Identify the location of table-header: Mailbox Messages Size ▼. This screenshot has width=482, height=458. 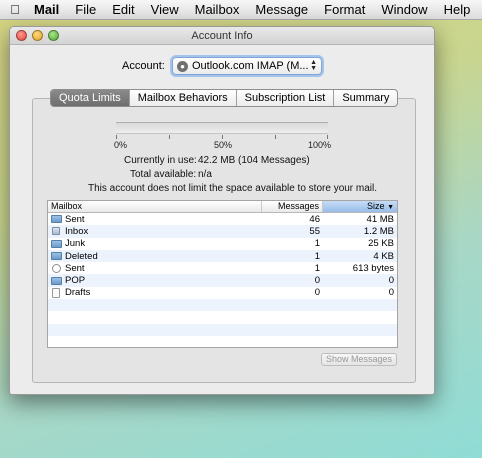
(222, 207).